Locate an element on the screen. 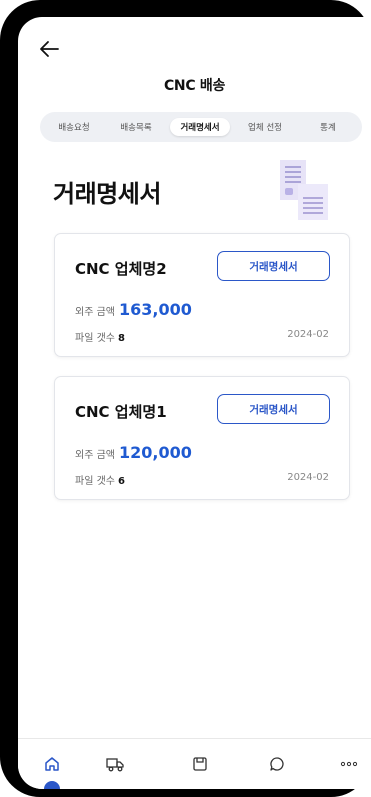 The height and width of the screenshot is (797, 371). file-count-value: 8 is located at coordinates (121, 338).